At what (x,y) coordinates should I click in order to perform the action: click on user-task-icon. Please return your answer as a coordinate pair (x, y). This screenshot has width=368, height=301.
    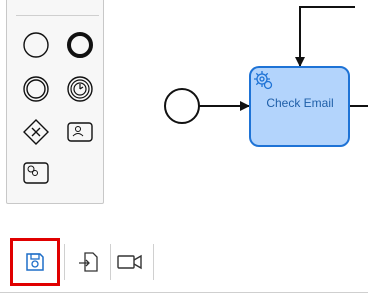
    Looking at the image, I should click on (80, 132).